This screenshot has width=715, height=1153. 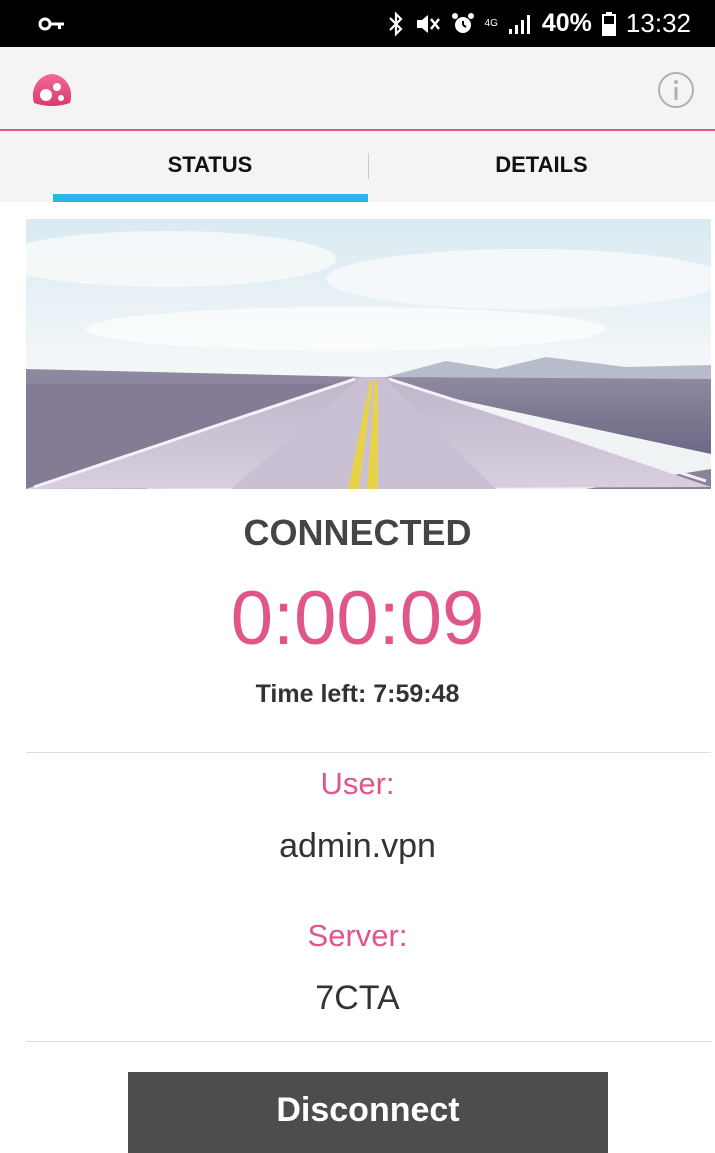 What do you see at coordinates (520, 24) in the screenshot?
I see `signal-icon` at bounding box center [520, 24].